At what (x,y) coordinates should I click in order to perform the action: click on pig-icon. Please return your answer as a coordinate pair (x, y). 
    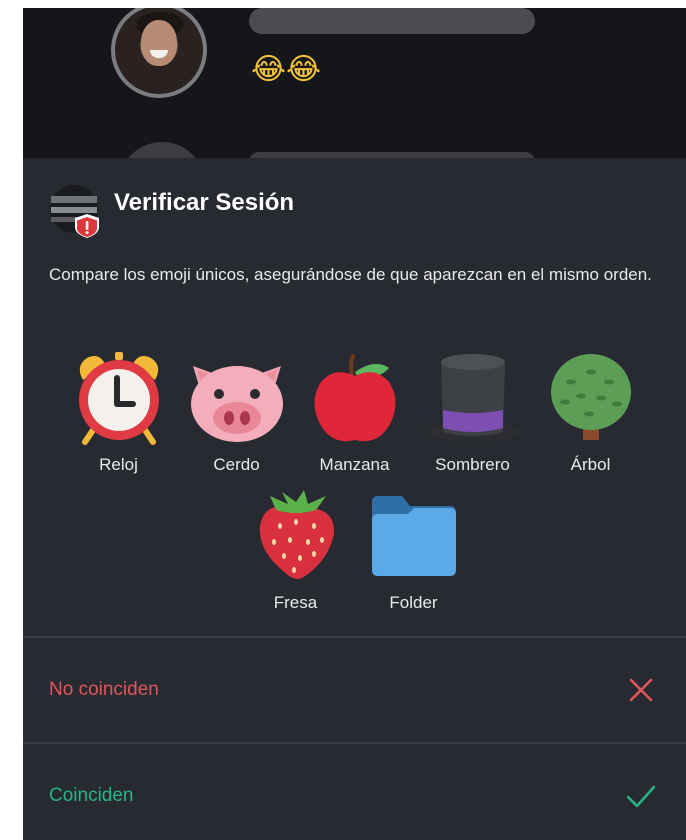
    Looking at the image, I should click on (236, 404).